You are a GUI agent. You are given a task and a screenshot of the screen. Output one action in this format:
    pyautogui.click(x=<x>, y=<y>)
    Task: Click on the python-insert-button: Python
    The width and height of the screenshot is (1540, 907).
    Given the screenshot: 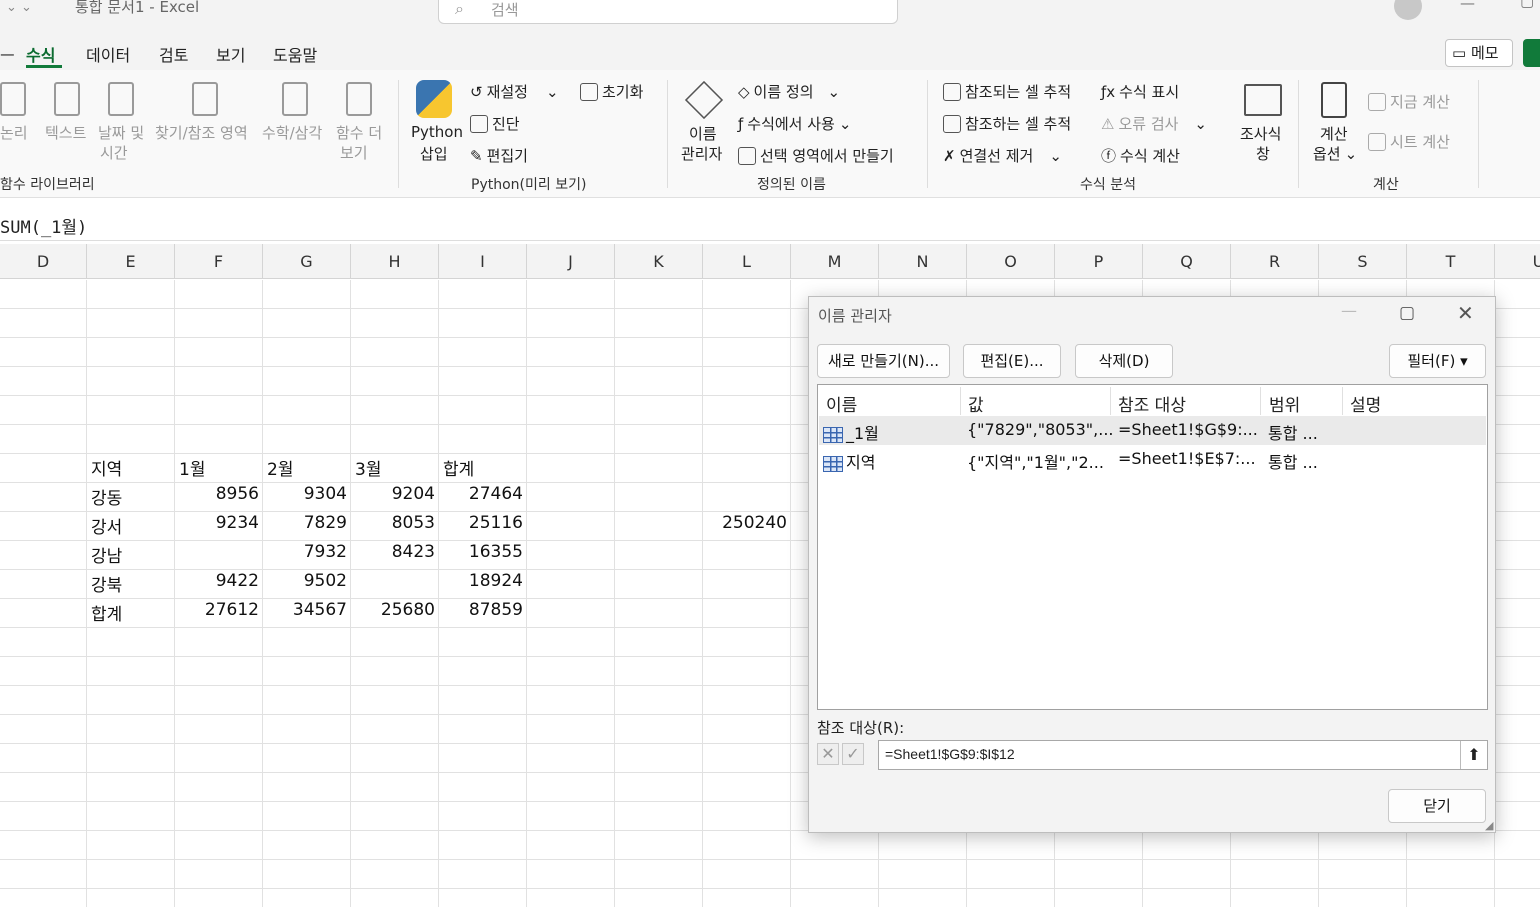 What is the action you would take?
    pyautogui.click(x=437, y=132)
    